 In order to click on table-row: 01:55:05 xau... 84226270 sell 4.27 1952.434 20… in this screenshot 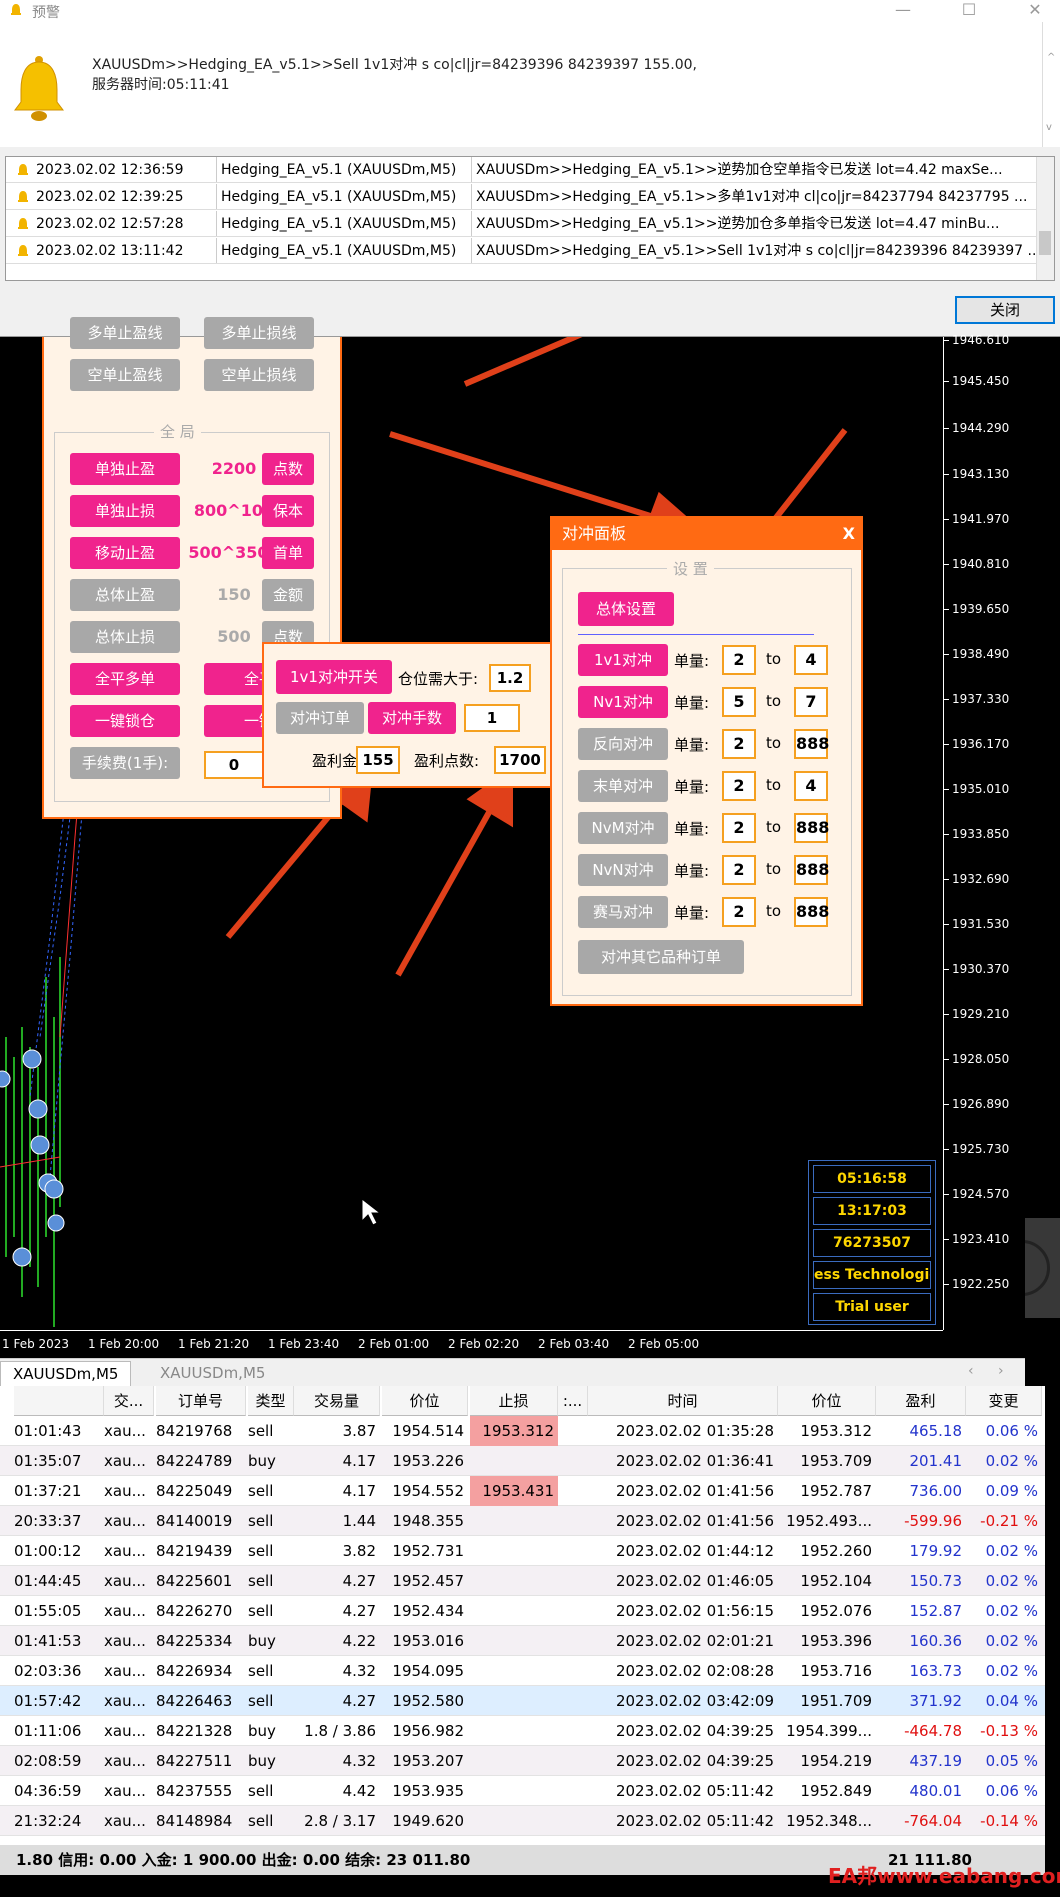, I will do `click(522, 1611)`.